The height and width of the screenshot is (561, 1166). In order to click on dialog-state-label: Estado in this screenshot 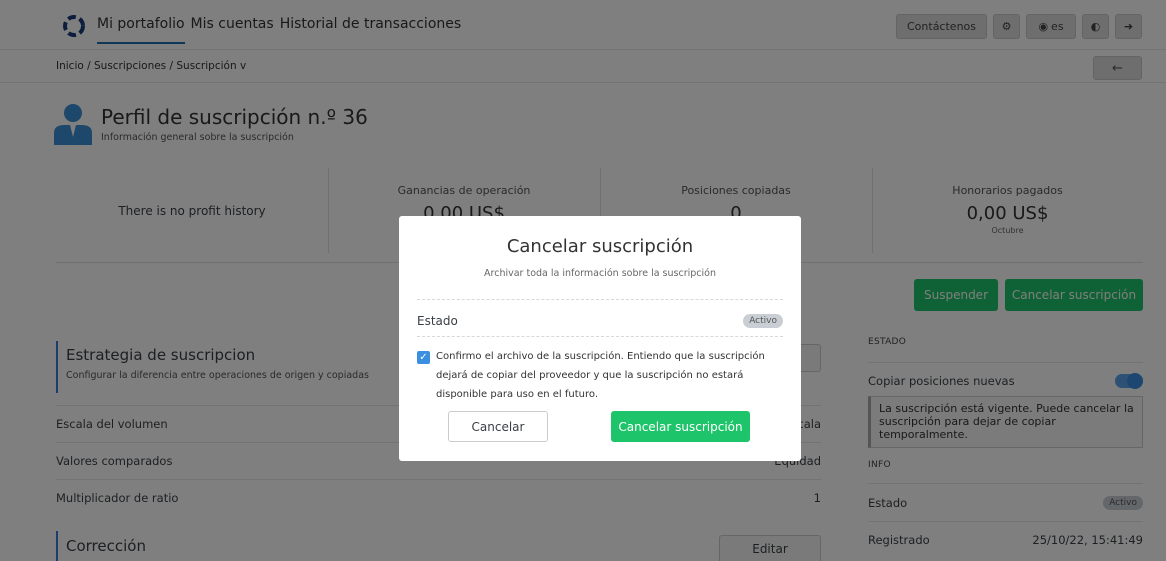, I will do `click(437, 321)`.